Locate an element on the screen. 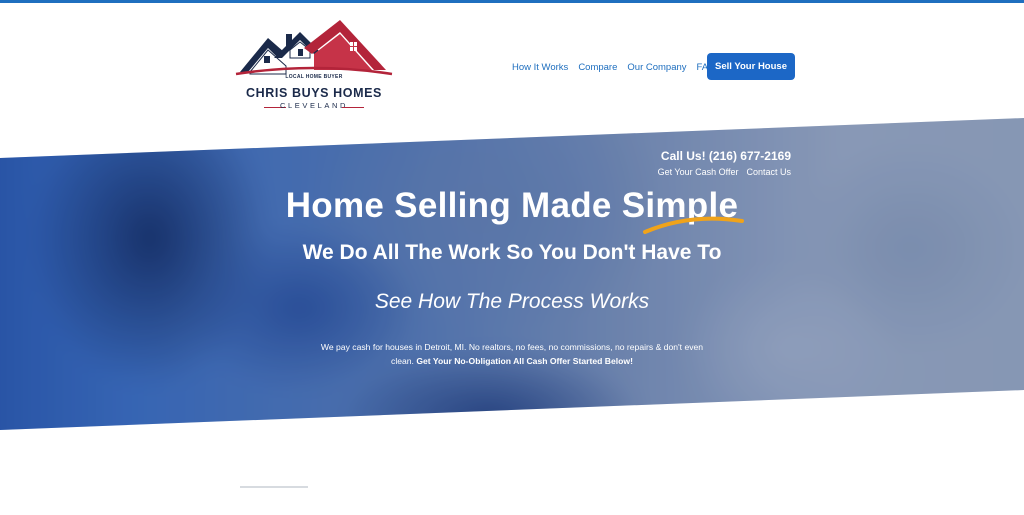 The height and width of the screenshot is (515, 1024). sell-your-house-button: Sell Your House is located at coordinates (751, 66).